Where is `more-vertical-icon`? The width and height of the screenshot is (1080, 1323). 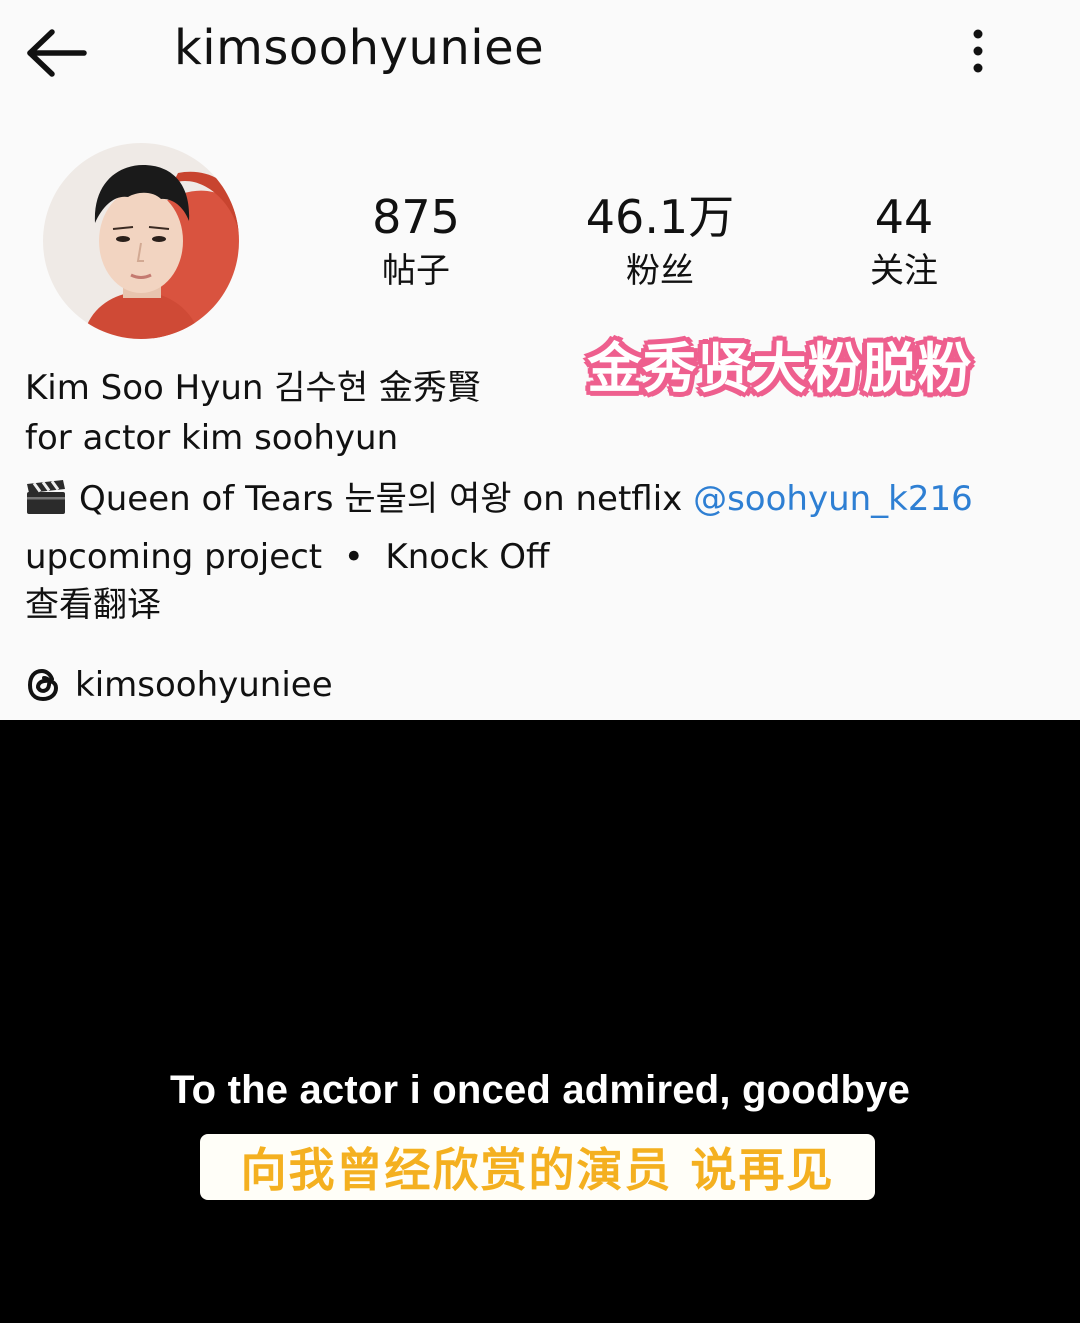 more-vertical-icon is located at coordinates (978, 51).